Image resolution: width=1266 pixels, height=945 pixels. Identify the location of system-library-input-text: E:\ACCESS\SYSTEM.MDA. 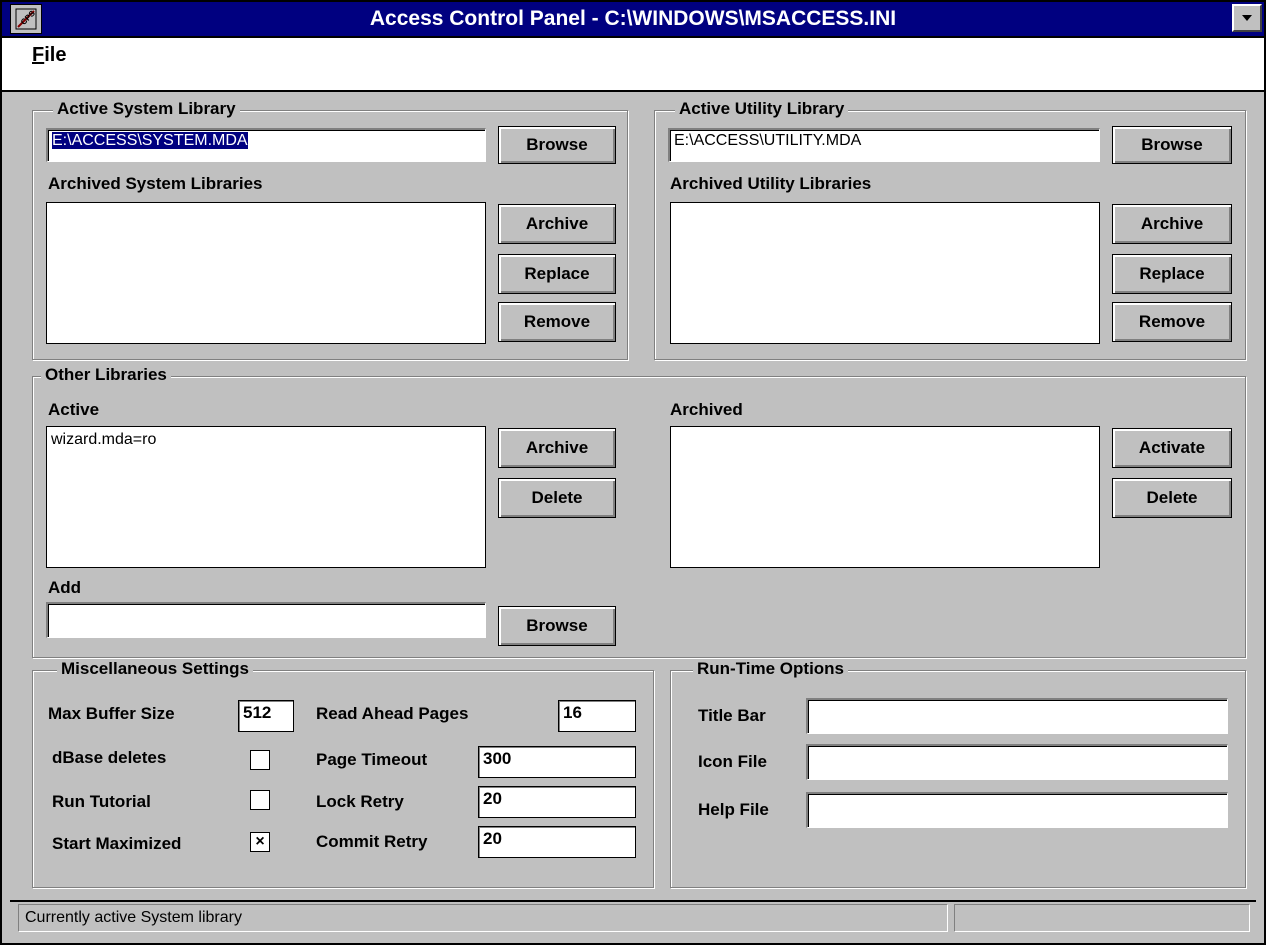
(150, 140).